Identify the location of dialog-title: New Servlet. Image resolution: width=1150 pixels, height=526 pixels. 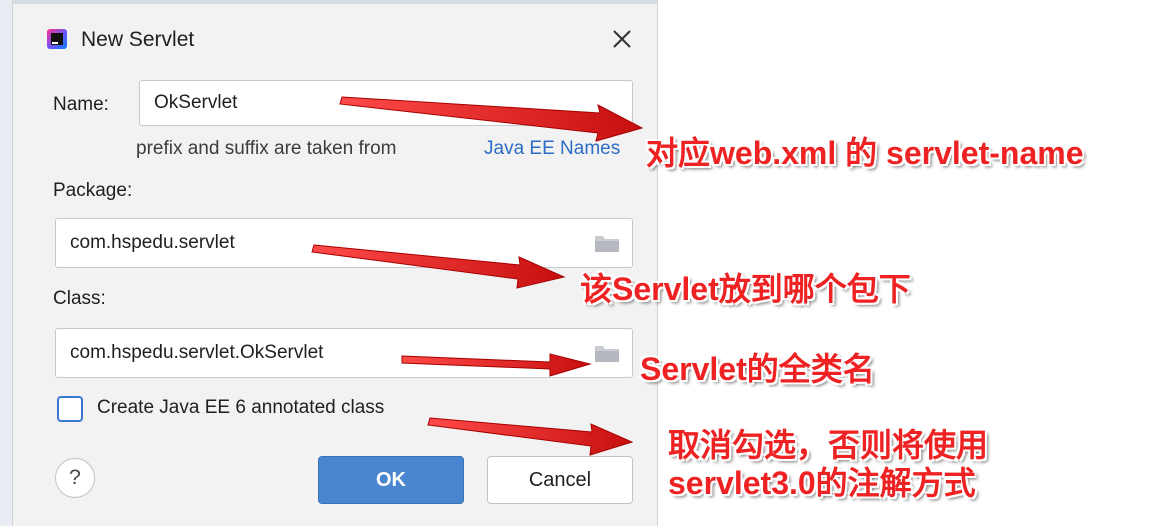
(138, 39).